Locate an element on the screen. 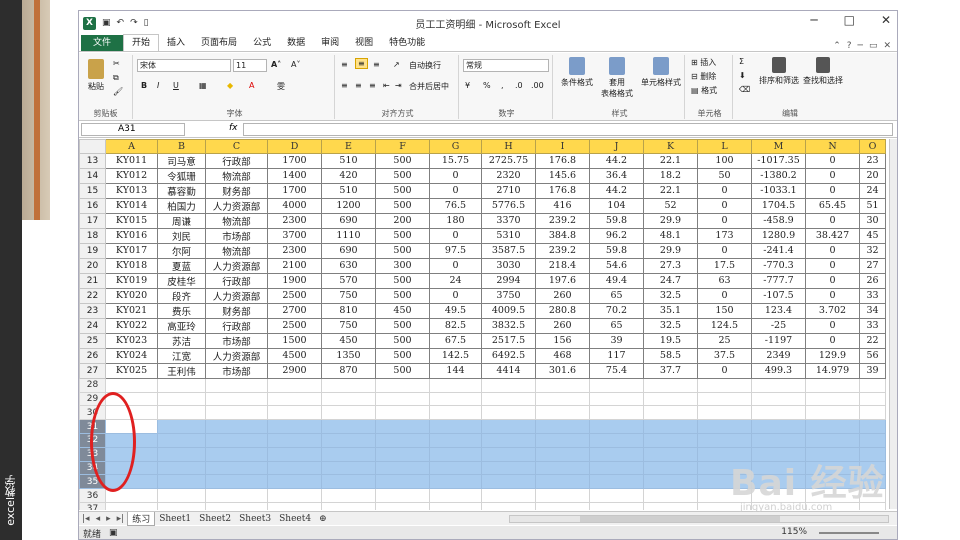 Image resolution: width=960 pixels, height=540 pixels. cell: 2300 is located at coordinates (294, 250).